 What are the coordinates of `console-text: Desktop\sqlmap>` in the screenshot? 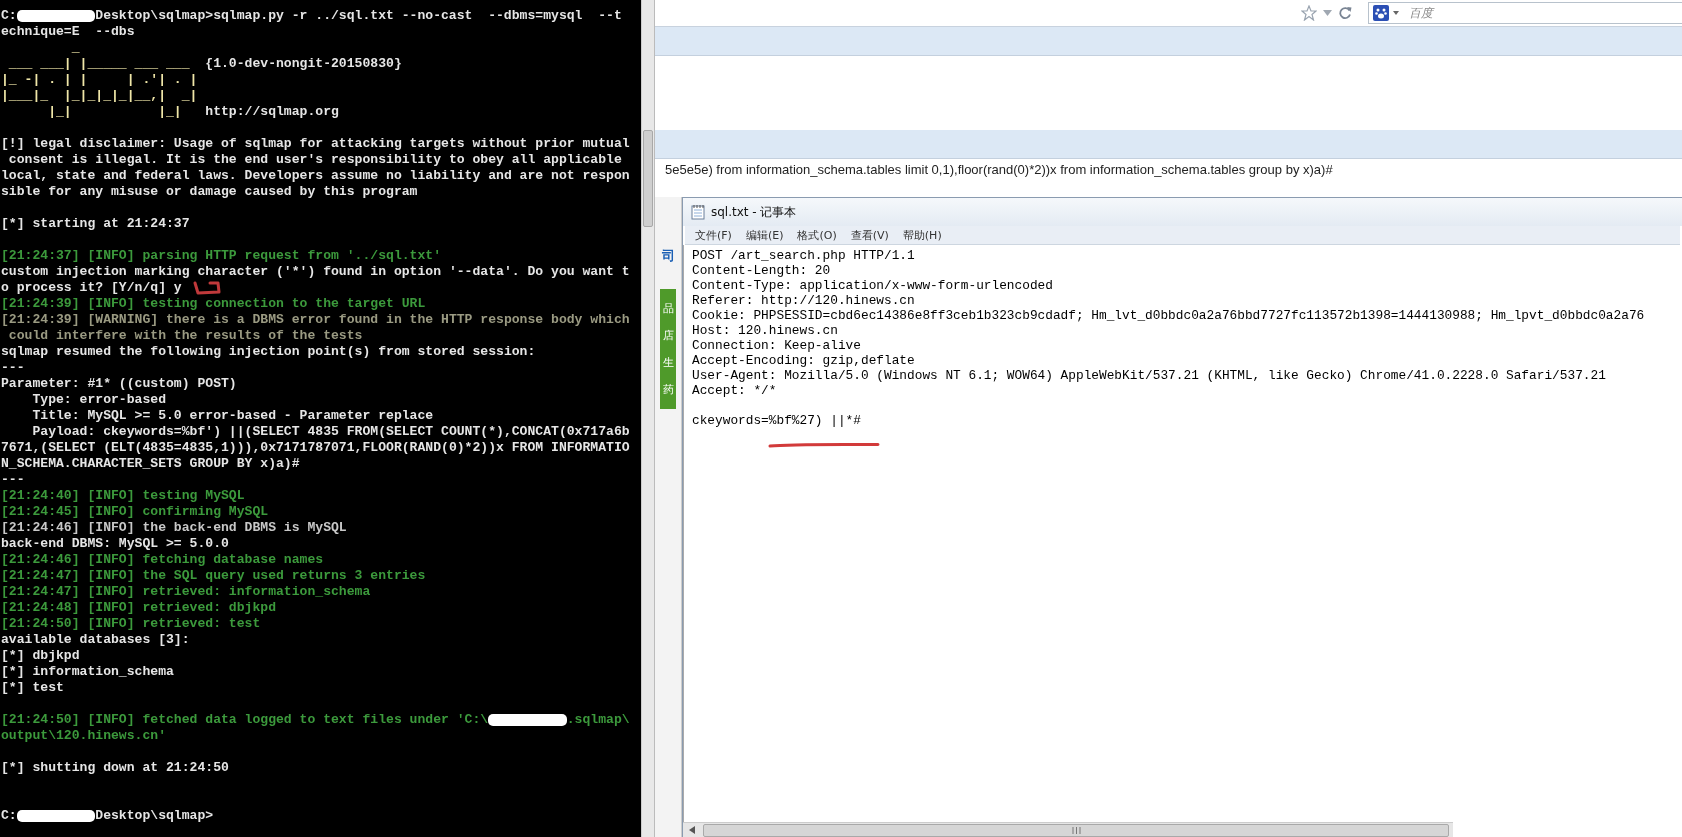 It's located at (154, 815).